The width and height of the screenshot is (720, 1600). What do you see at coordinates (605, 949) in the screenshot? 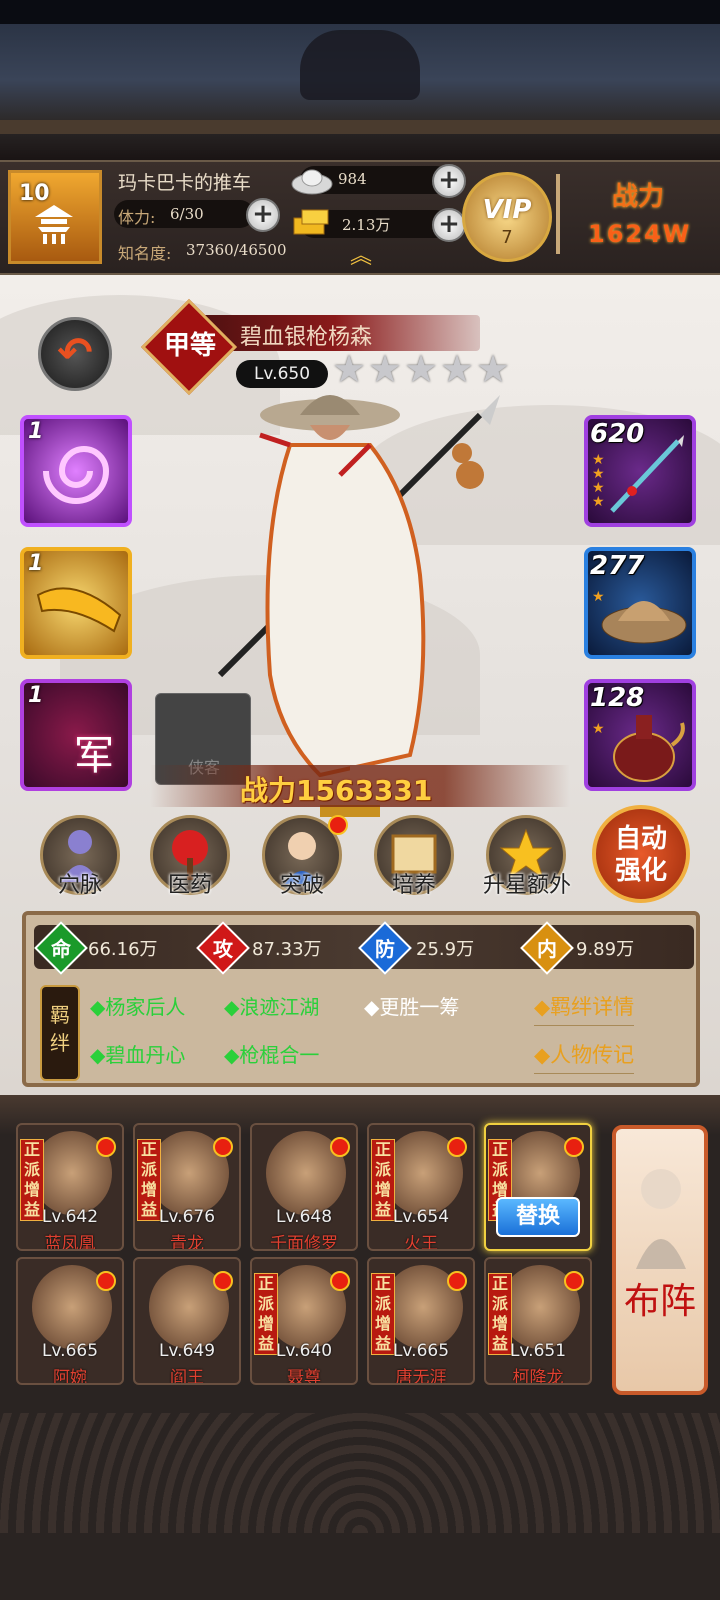
I see `inner-stat-value: 9.89万` at bounding box center [605, 949].